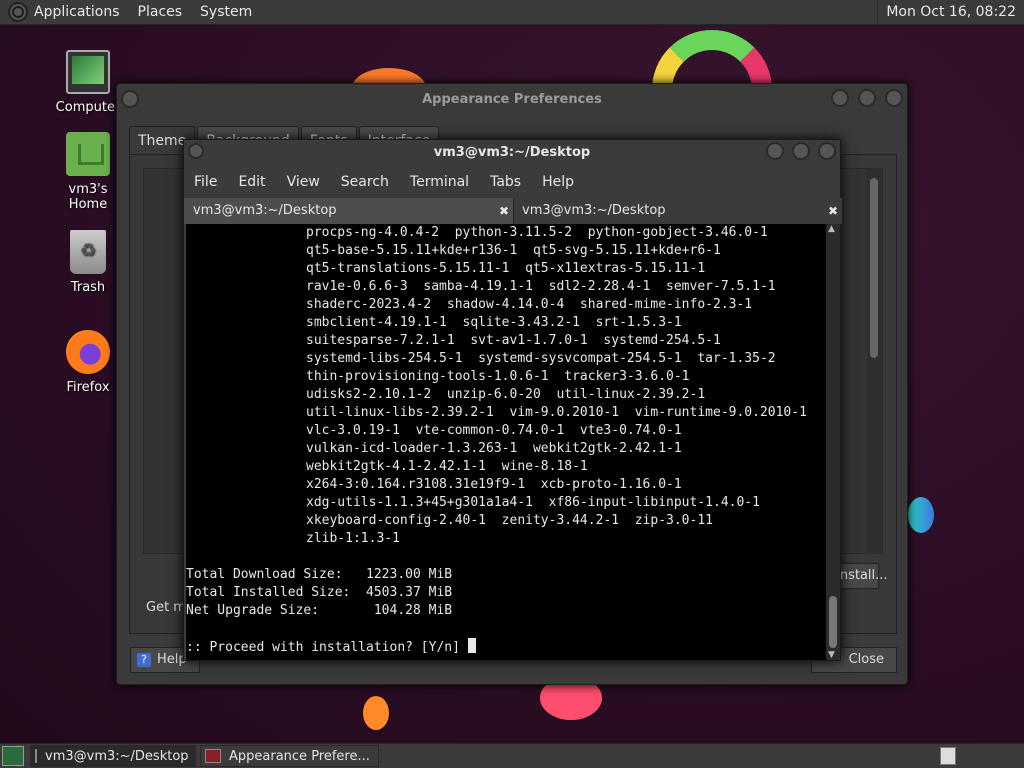  I want to click on wallpaper-blue-blob, so click(921, 515).